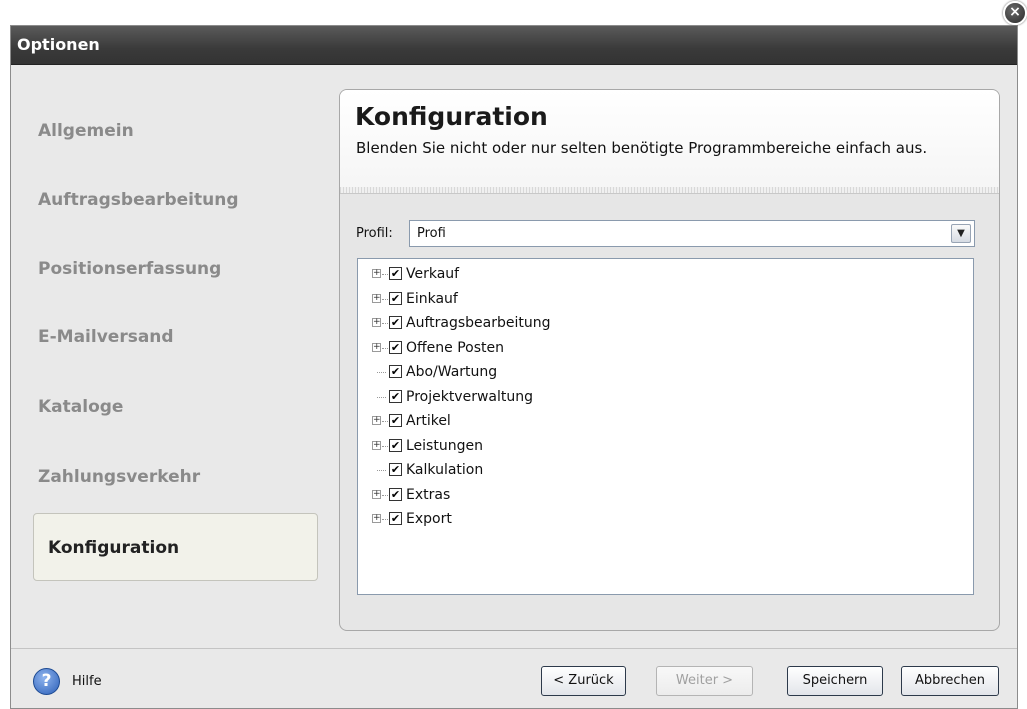 Image resolution: width=1027 pixels, height=709 pixels. I want to click on tree-item: + ✔ Offene Posten, so click(522, 349).